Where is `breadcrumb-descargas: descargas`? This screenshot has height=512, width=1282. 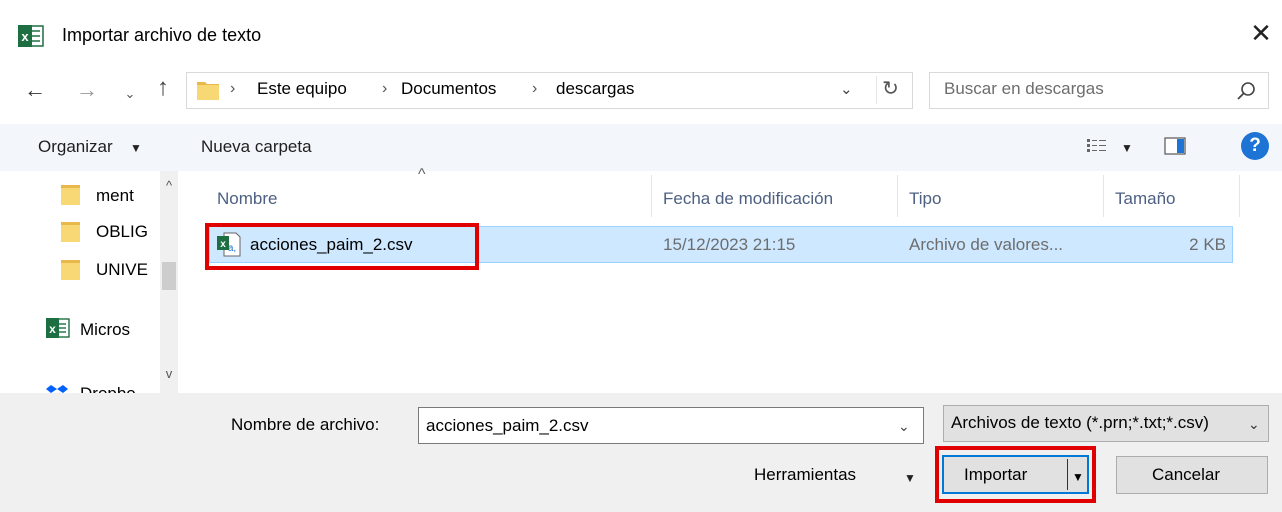 breadcrumb-descargas: descargas is located at coordinates (595, 89).